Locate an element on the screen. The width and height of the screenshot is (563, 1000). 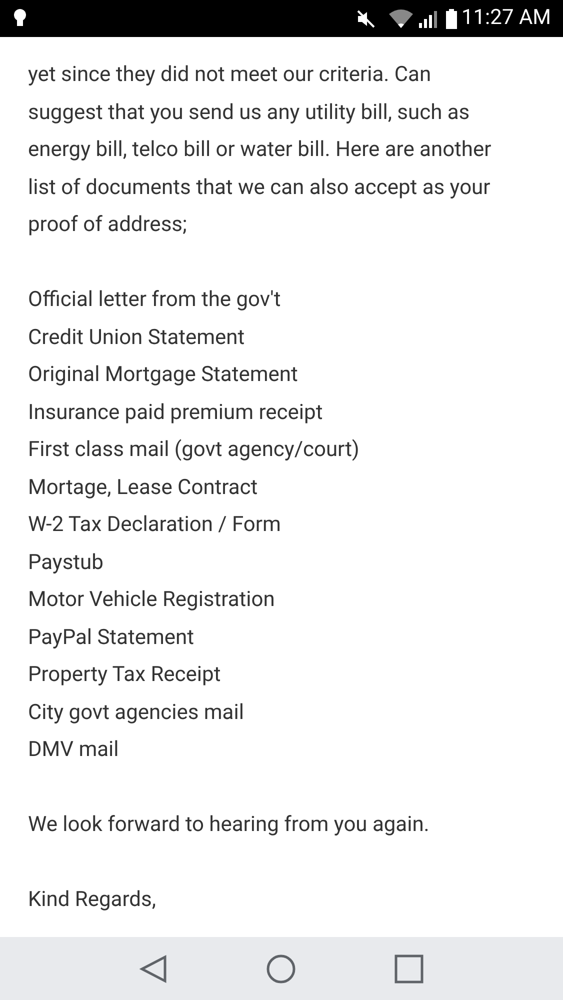
email-paragraph: yet since they did not meet our criteria. Can suggest that you send us any utility bill, such as energy bill, telco bill or water bill. Here are another list of documents that we can also accept as your proof of address; is located at coordinates (260, 150).